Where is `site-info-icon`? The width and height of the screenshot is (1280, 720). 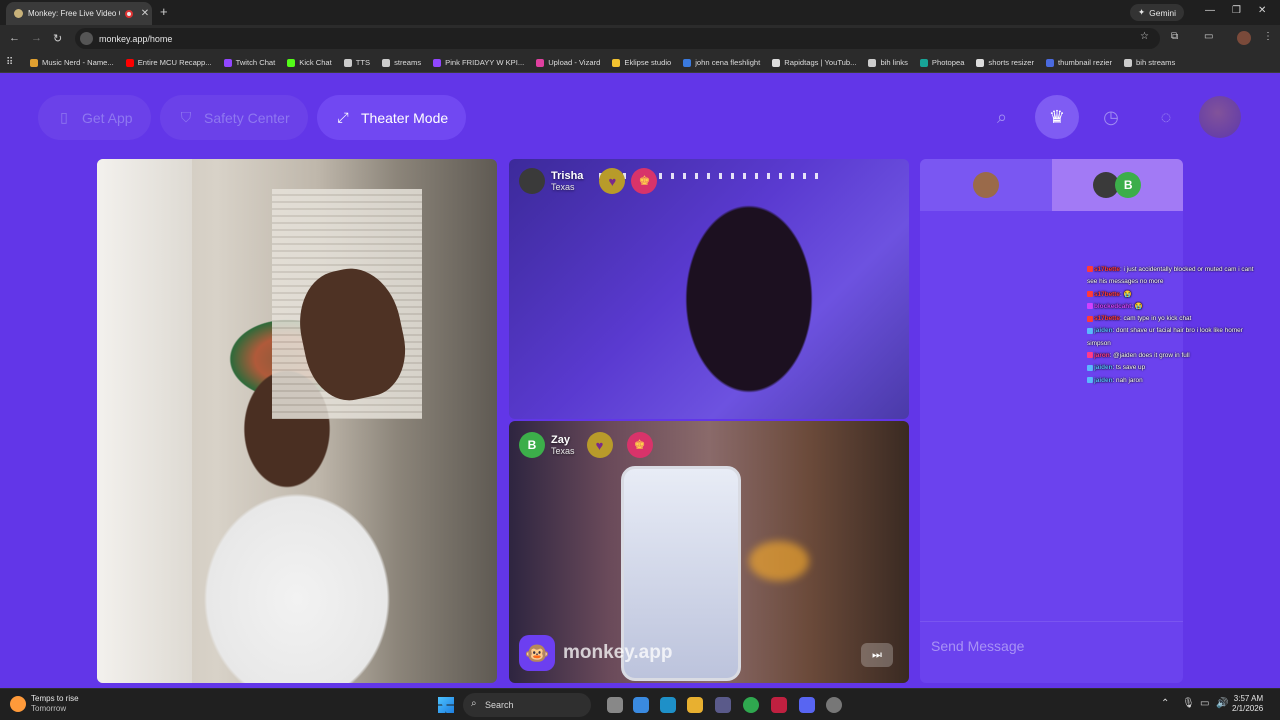
site-info-icon is located at coordinates (86, 38).